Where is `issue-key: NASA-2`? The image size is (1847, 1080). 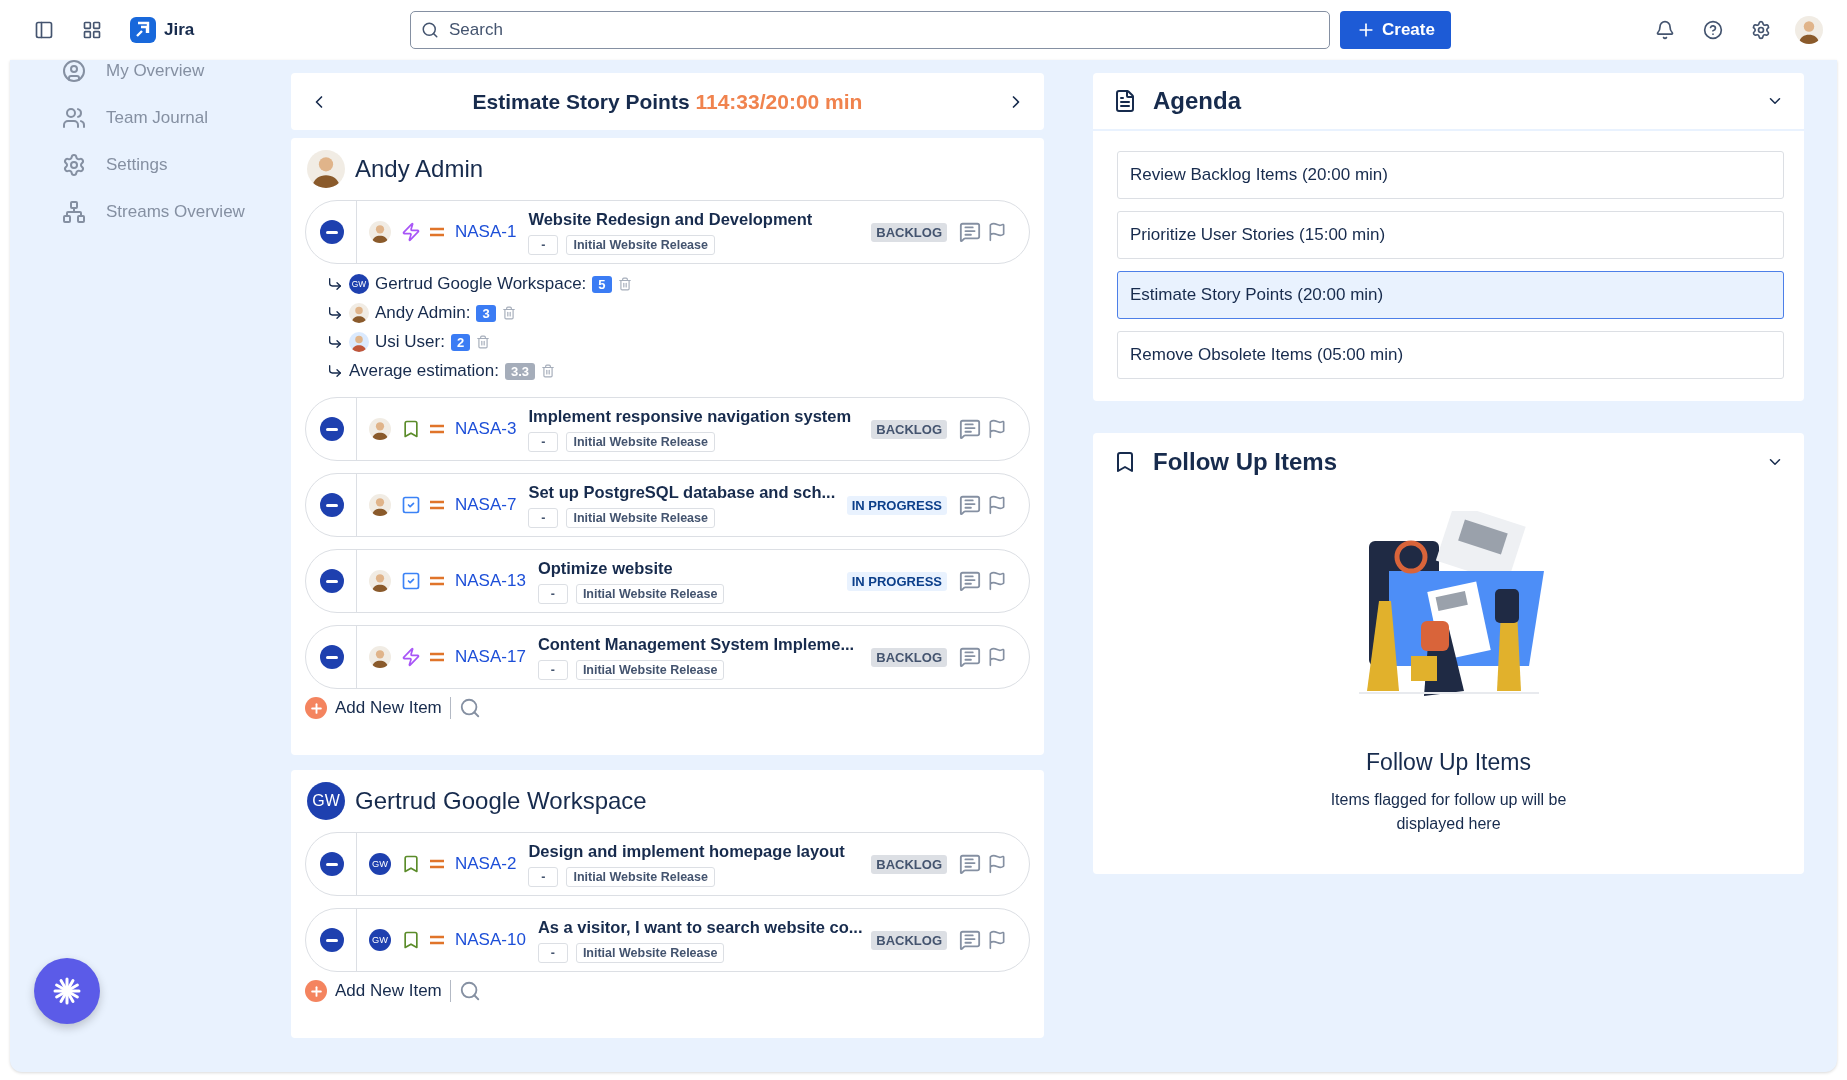 issue-key: NASA-2 is located at coordinates (486, 864).